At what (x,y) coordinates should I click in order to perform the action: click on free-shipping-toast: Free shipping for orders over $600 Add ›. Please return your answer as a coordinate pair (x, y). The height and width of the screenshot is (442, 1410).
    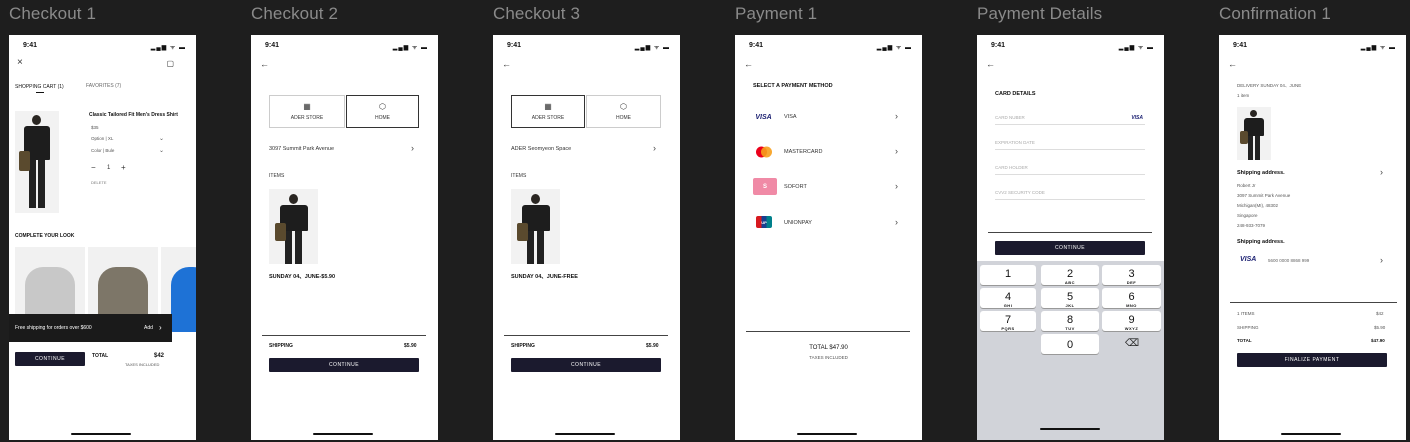
    Looking at the image, I should click on (90, 328).